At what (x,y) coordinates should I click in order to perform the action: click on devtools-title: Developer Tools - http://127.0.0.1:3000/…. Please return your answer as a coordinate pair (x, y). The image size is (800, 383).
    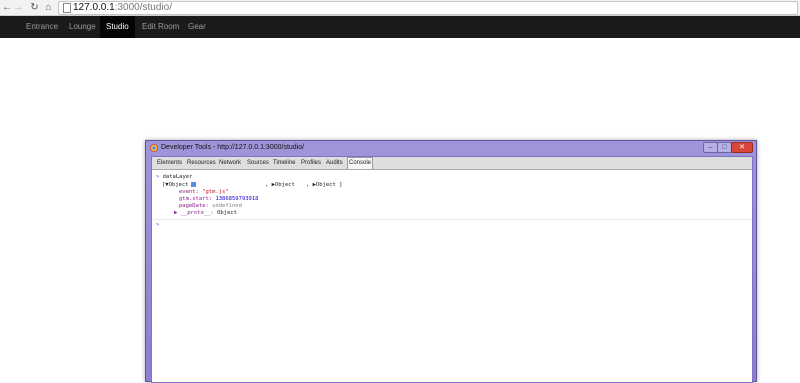
    Looking at the image, I should click on (233, 147).